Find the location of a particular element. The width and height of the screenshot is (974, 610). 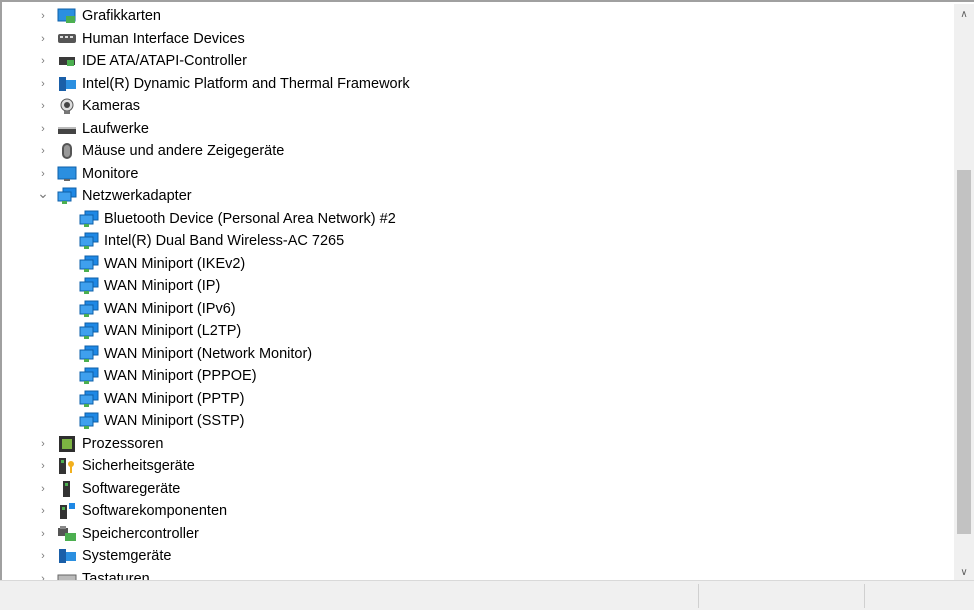

tree-category: › Human Interface Devices is located at coordinates (477, 39).